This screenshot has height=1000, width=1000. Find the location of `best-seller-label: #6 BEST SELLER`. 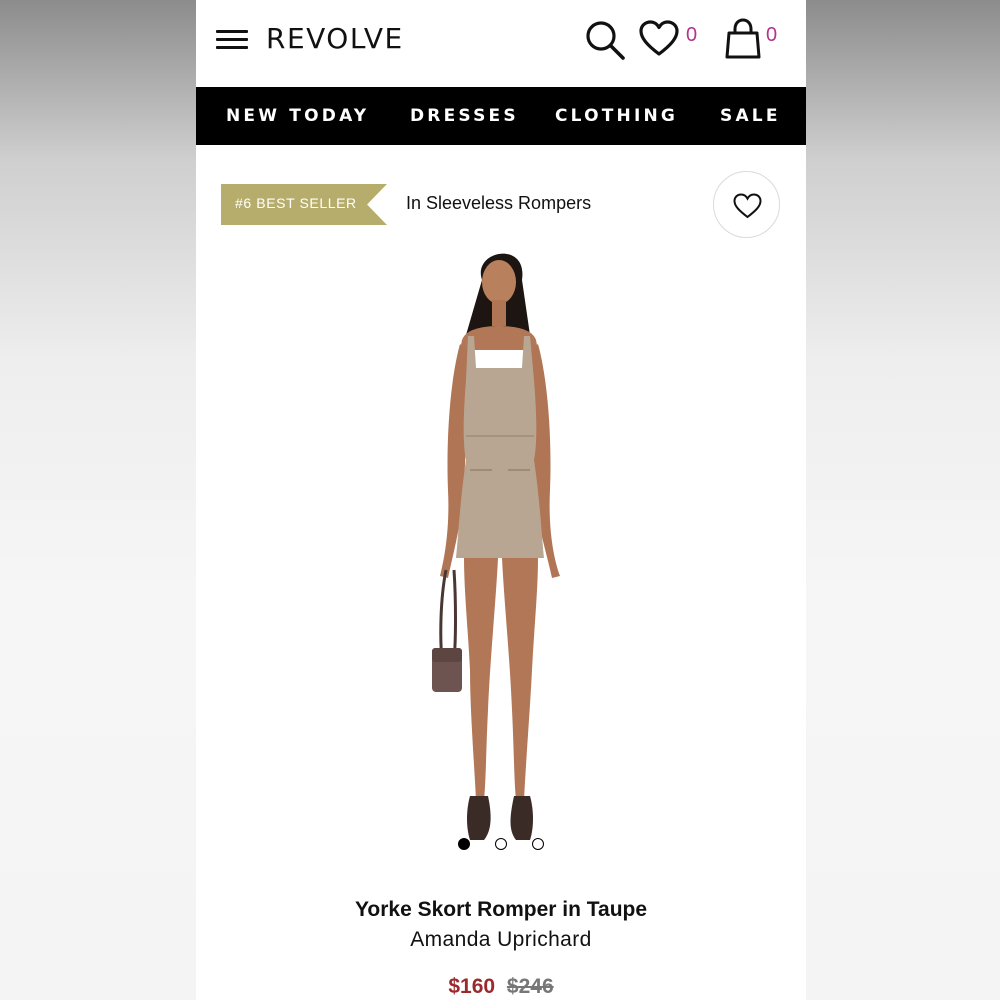

best-seller-label: #6 BEST SELLER is located at coordinates (296, 203).